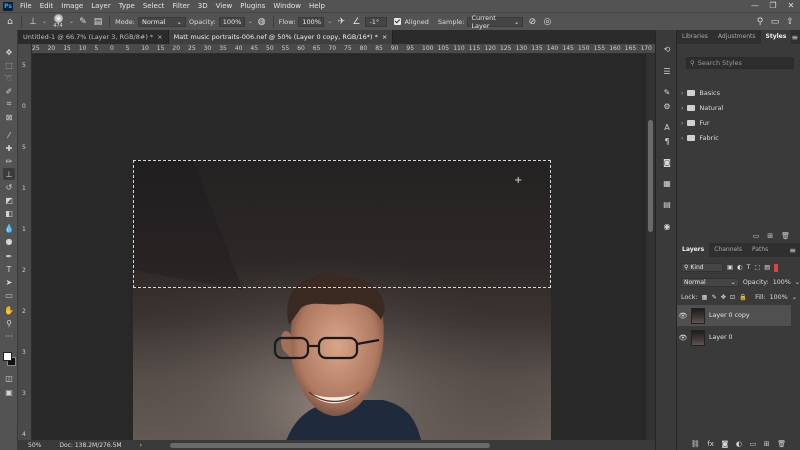  What do you see at coordinates (341, 22) in the screenshot?
I see `airbrush-icon: ✈` at bounding box center [341, 22].